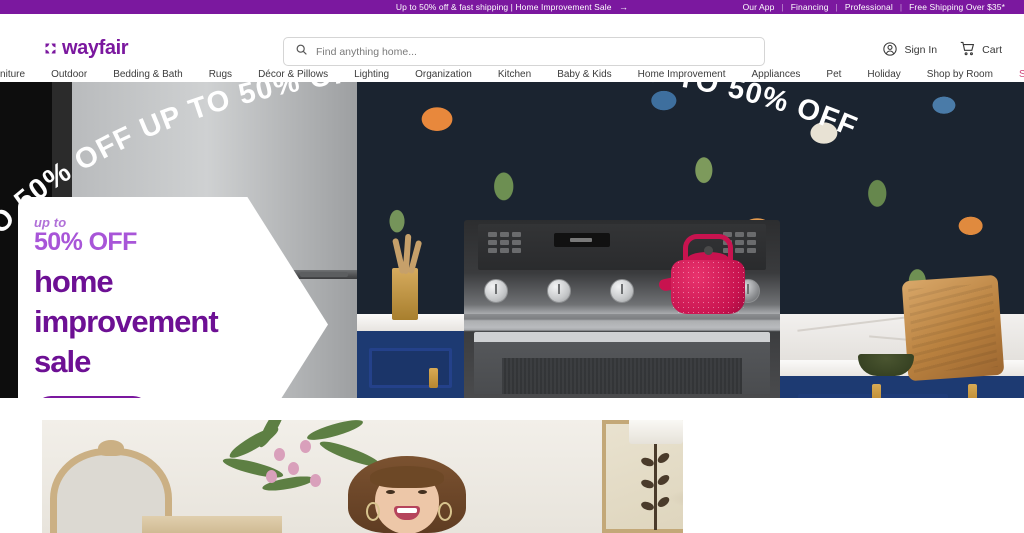 This screenshot has width=1024, height=533. Describe the element at coordinates (886, 365) in the screenshot. I see `olive-bowl` at that location.